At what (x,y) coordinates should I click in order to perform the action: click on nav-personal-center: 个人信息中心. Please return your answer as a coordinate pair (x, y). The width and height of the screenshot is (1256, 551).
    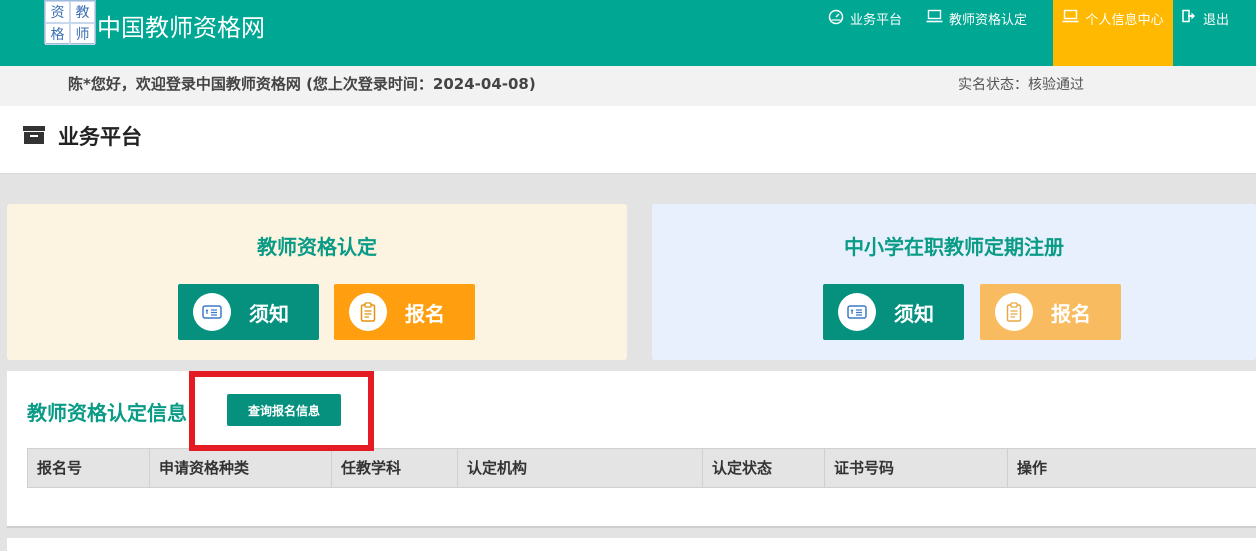
    Looking at the image, I should click on (1113, 33).